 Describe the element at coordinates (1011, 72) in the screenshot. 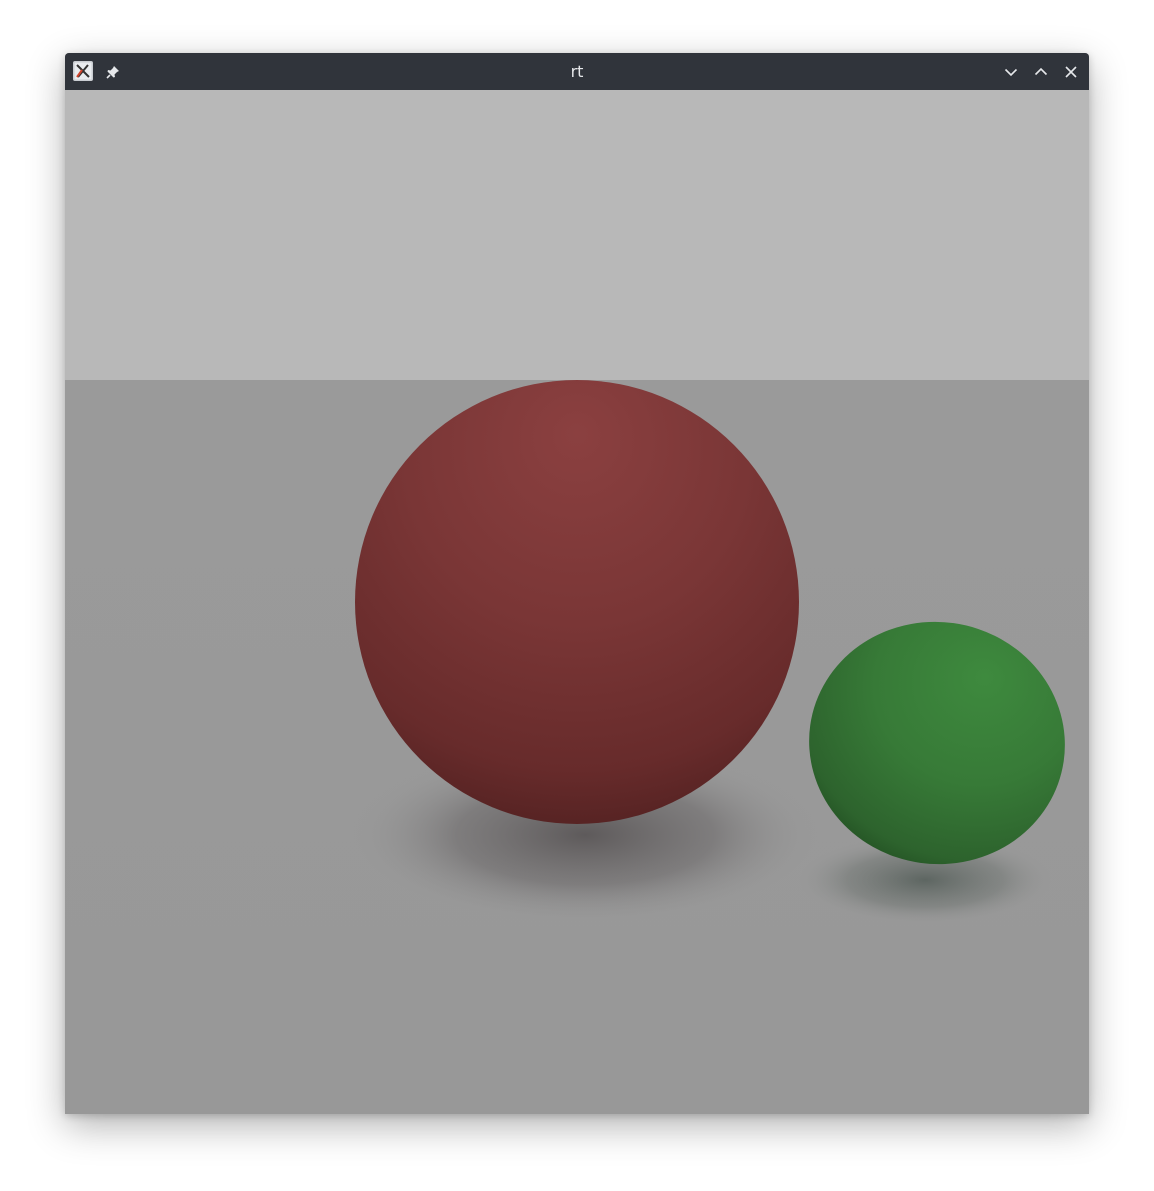

I see `chevron-down-icon` at that location.